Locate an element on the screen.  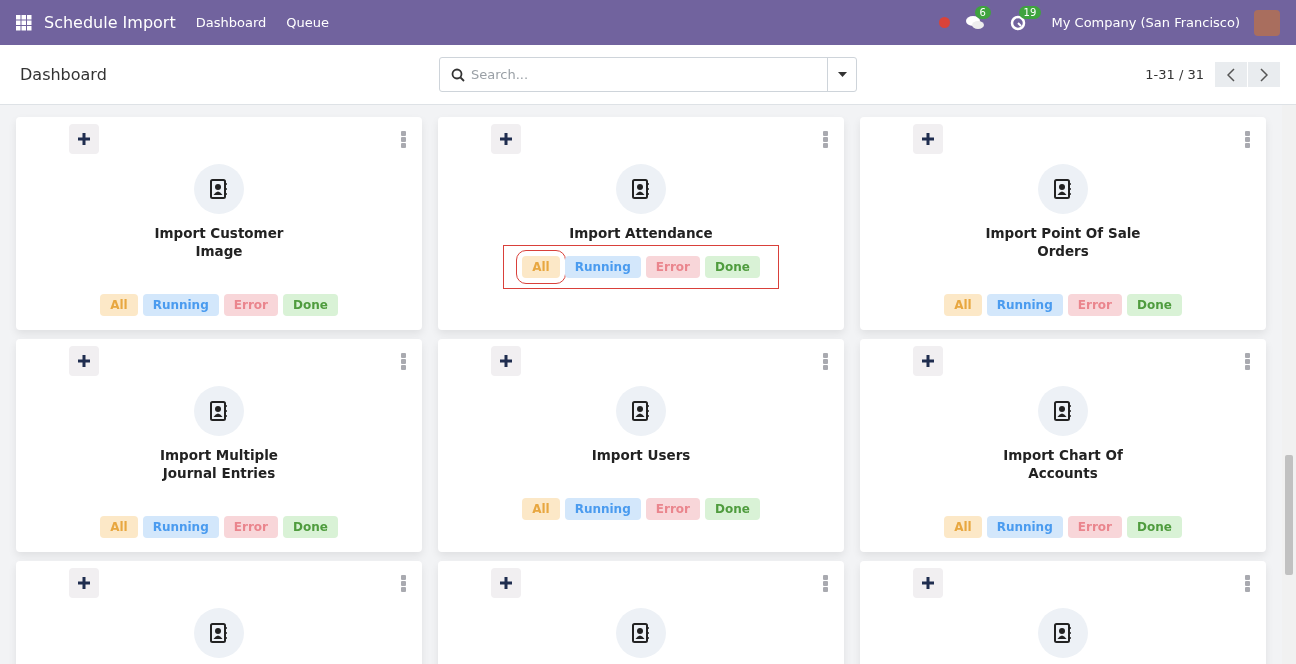
scrollbar is located at coordinates (1289, 384).